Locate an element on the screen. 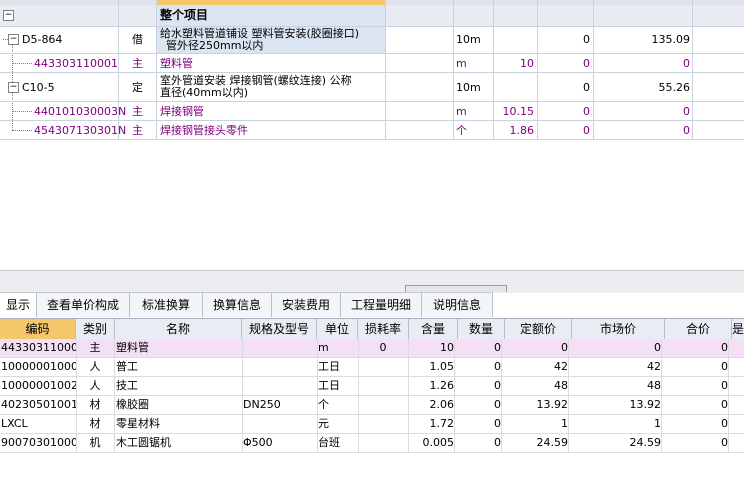  cell-unit: 元 is located at coordinates (338, 424).